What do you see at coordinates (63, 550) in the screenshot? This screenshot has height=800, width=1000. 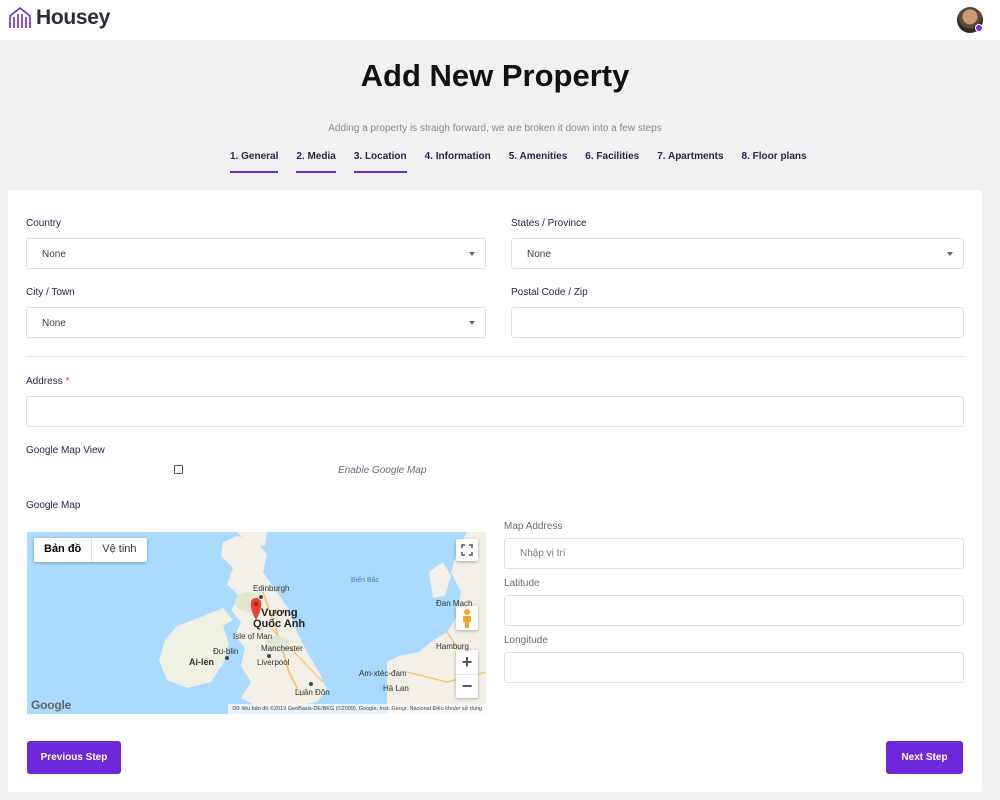 I see `map-type-map: Bản đồ` at bounding box center [63, 550].